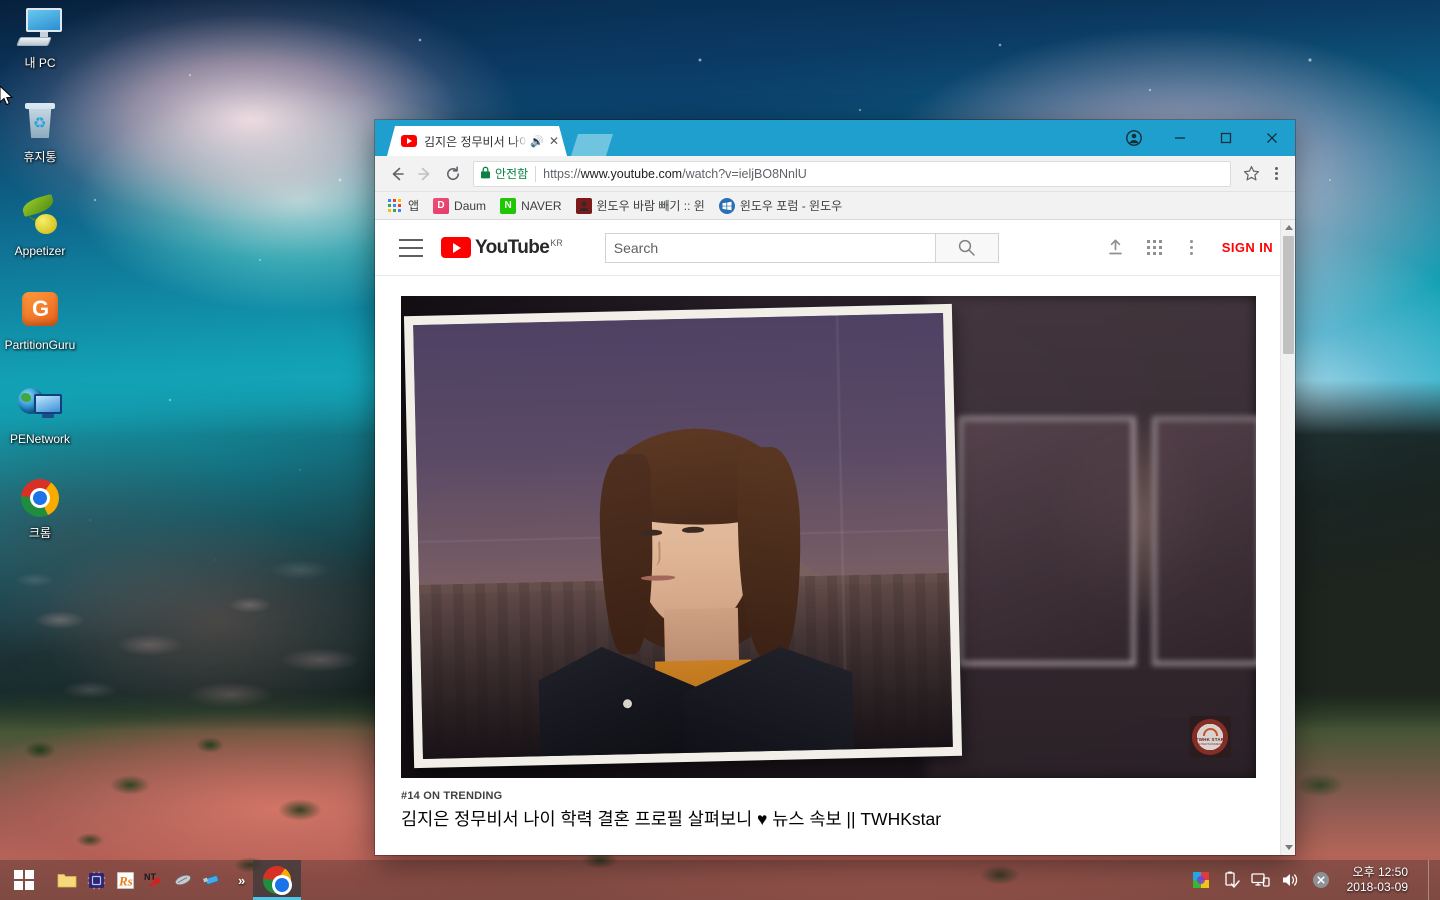 This screenshot has height=900, width=1440. What do you see at coordinates (411, 247) in the screenshot?
I see `guide-menu-icon` at bounding box center [411, 247].